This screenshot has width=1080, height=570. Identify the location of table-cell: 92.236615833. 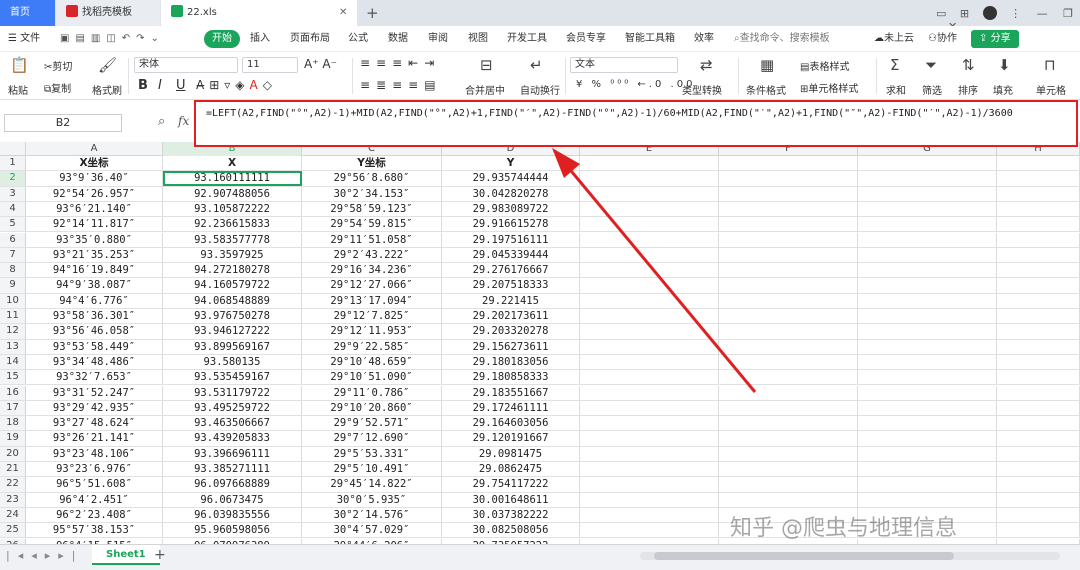
(232, 224).